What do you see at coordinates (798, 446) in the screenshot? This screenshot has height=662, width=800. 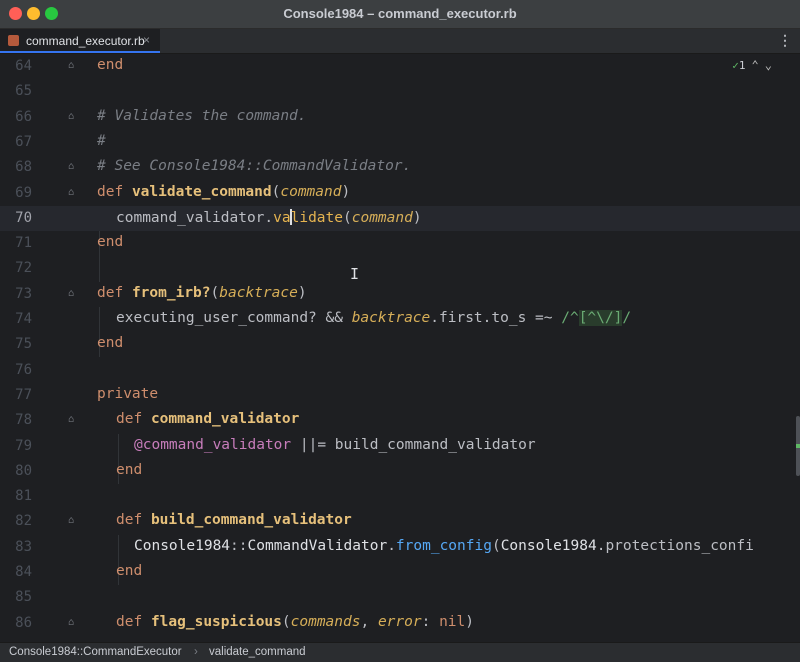 I see `scrollbar-marker` at bounding box center [798, 446].